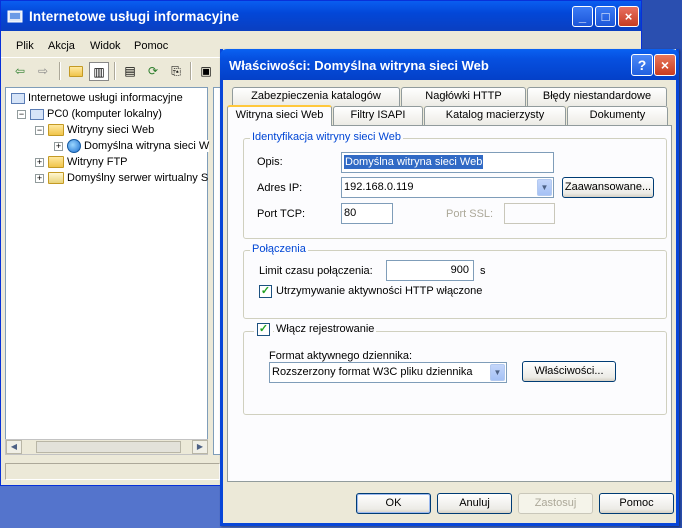 This screenshot has height=528, width=682. I want to click on close-button: ×, so click(628, 16).